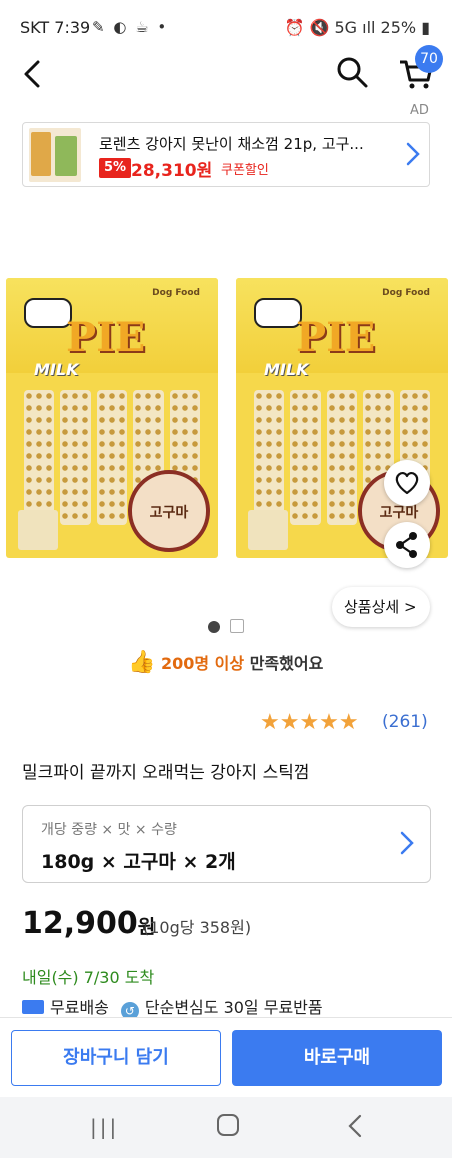  What do you see at coordinates (226, 844) in the screenshot?
I see `option-selector: 개당 중량 × 맛 × 수량 180g × 고구마 × 2개` at bounding box center [226, 844].